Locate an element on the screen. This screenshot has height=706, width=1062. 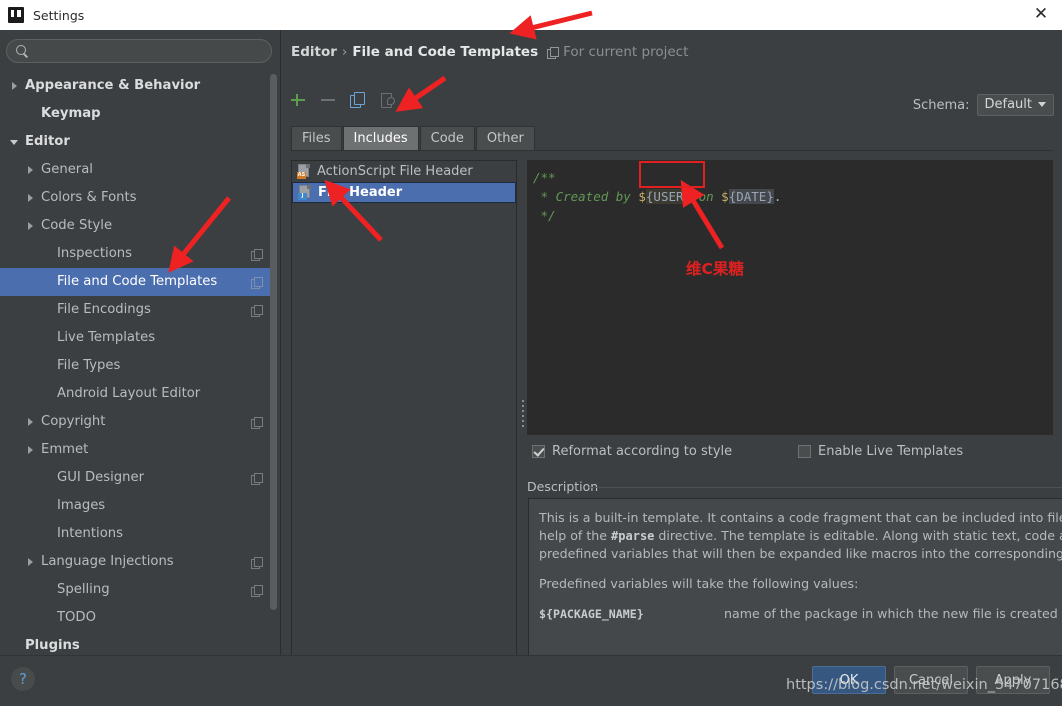
sidebar-item-label: Images is located at coordinates (81, 505).